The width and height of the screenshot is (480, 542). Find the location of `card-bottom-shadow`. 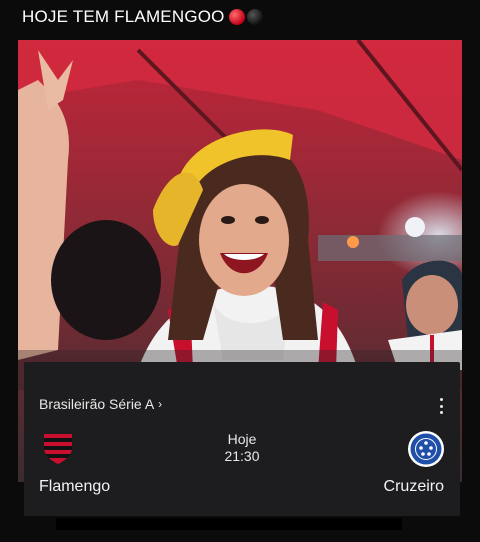

card-bottom-shadow is located at coordinates (229, 524).